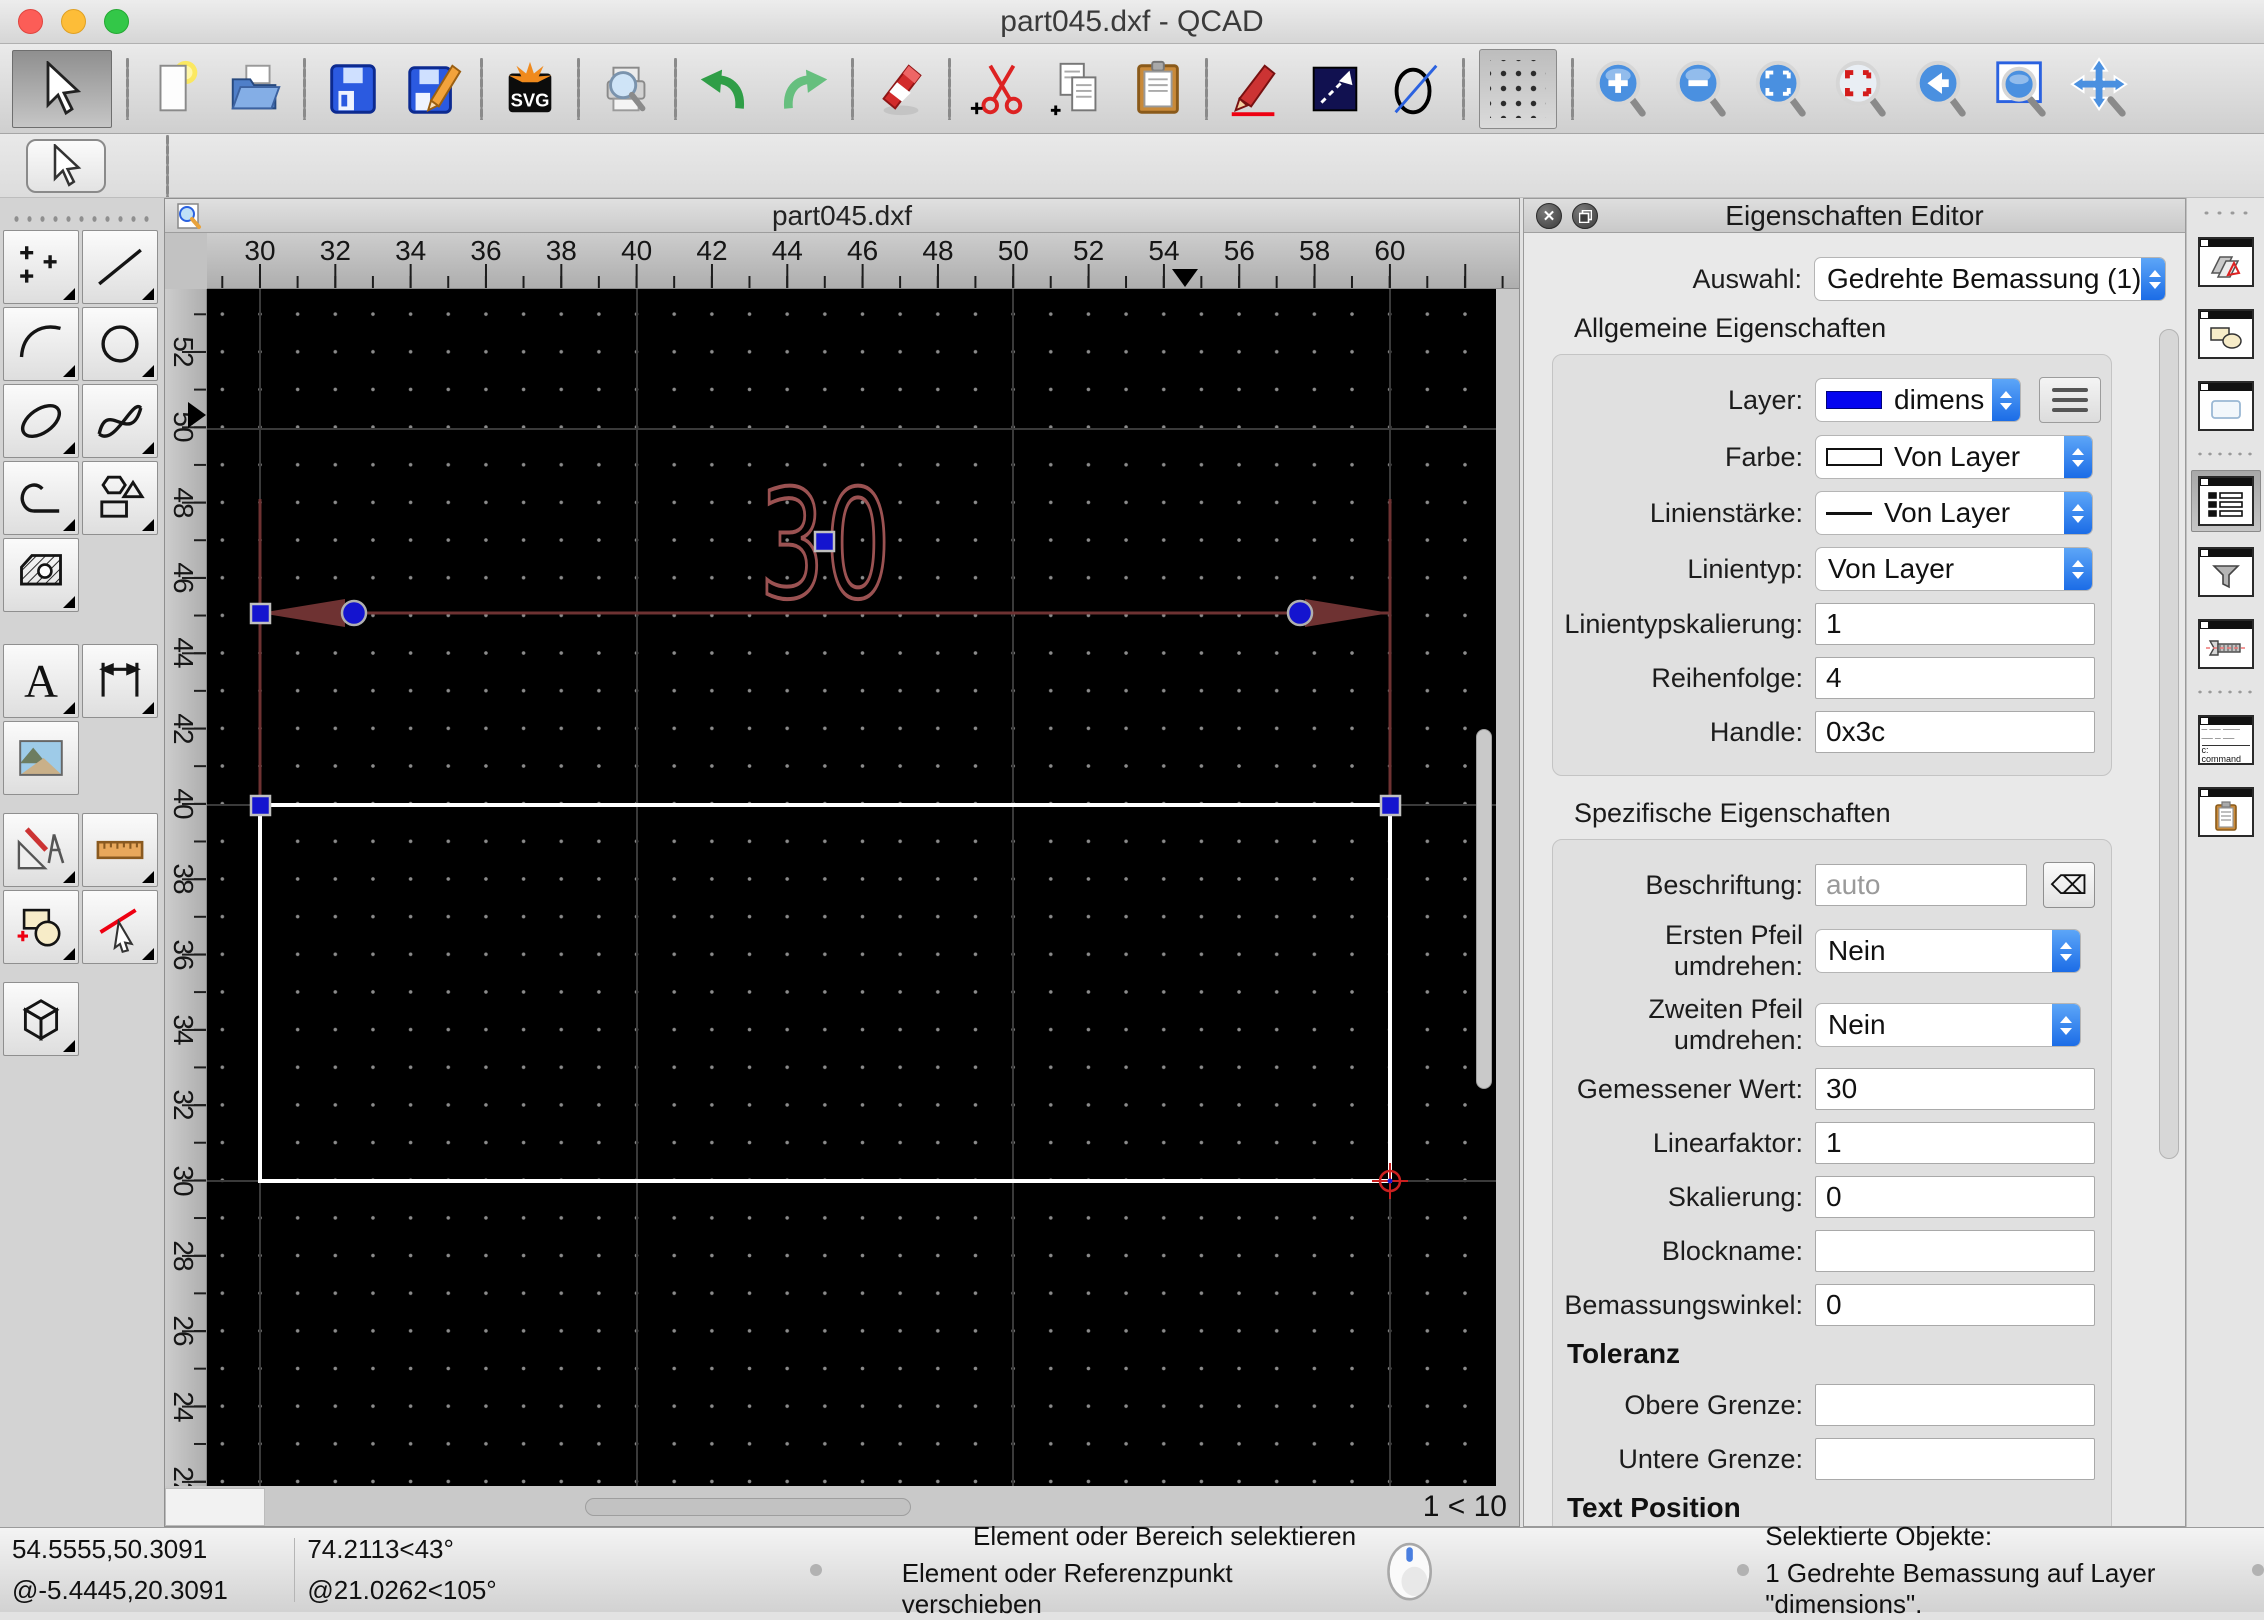 The image size is (2264, 1620). Describe the element at coordinates (1955, 1459) in the screenshot. I see `lower-limit-field` at that location.